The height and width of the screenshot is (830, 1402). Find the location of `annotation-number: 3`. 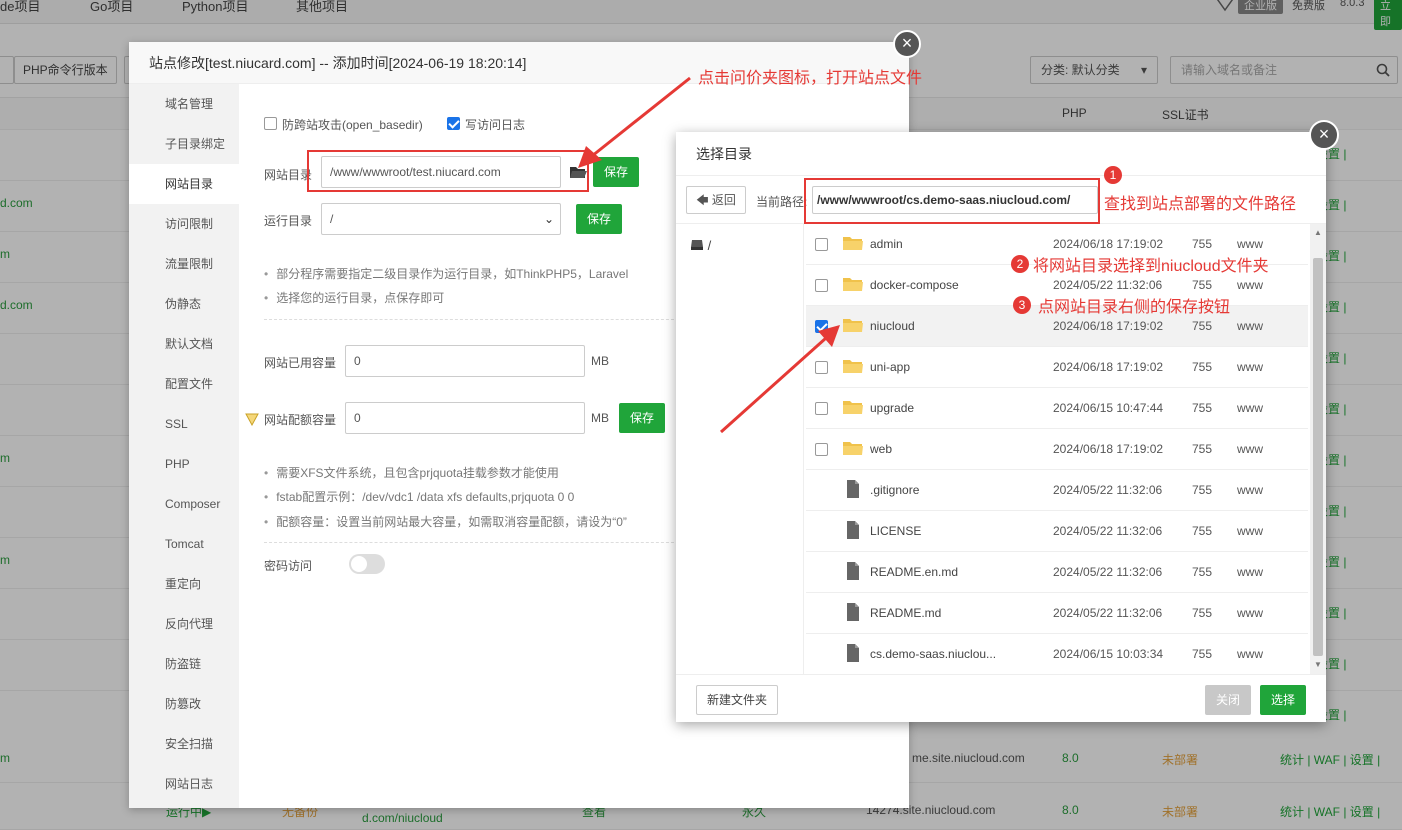

annotation-number: 3 is located at coordinates (1022, 305).